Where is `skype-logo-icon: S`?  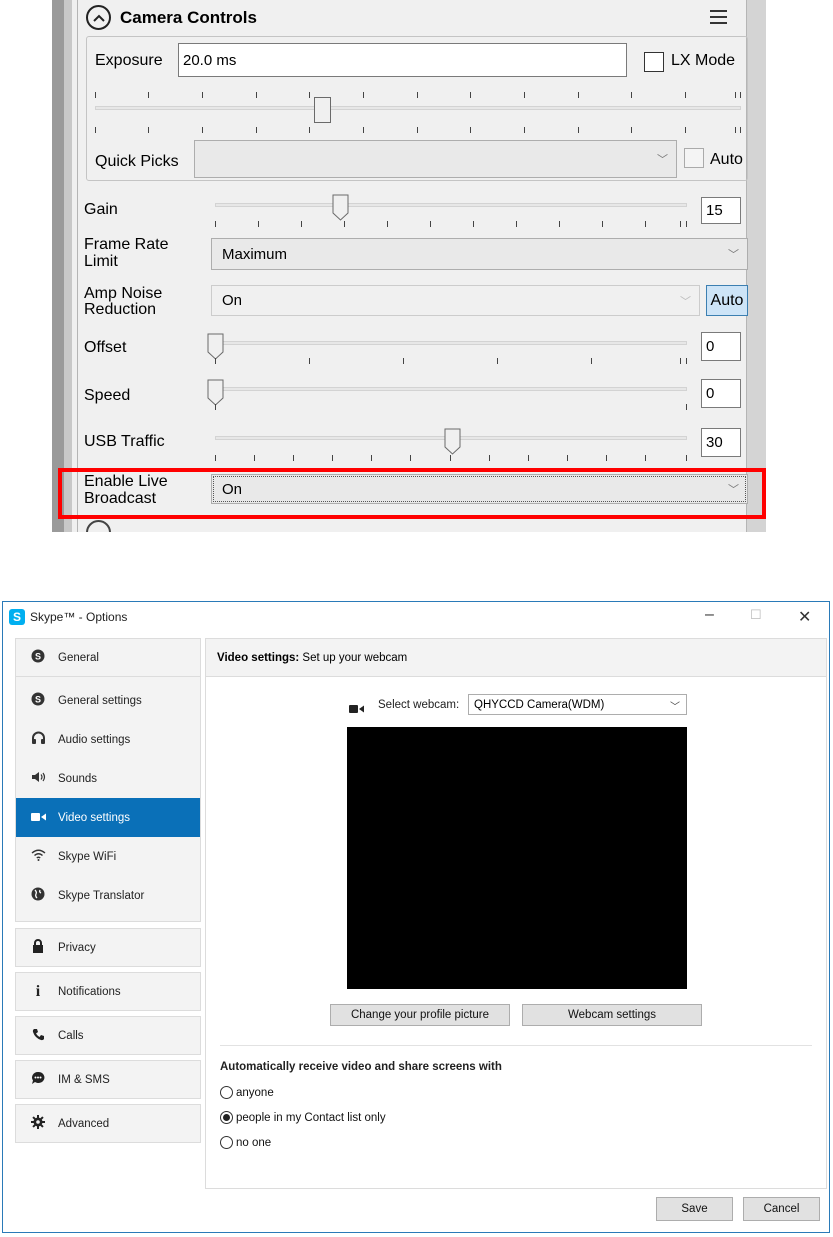 skype-logo-icon: S is located at coordinates (17, 617).